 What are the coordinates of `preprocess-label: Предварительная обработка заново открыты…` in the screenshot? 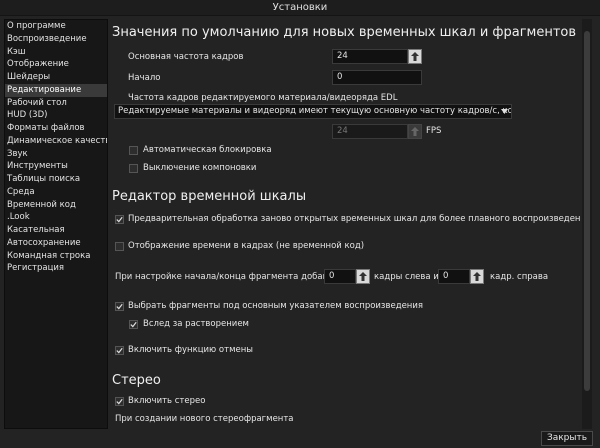 It's located at (354, 219).